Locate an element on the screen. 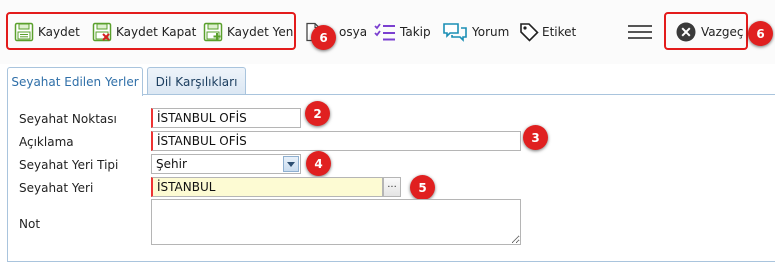 The height and width of the screenshot is (263, 775). file-label: osya is located at coordinates (353, 32).